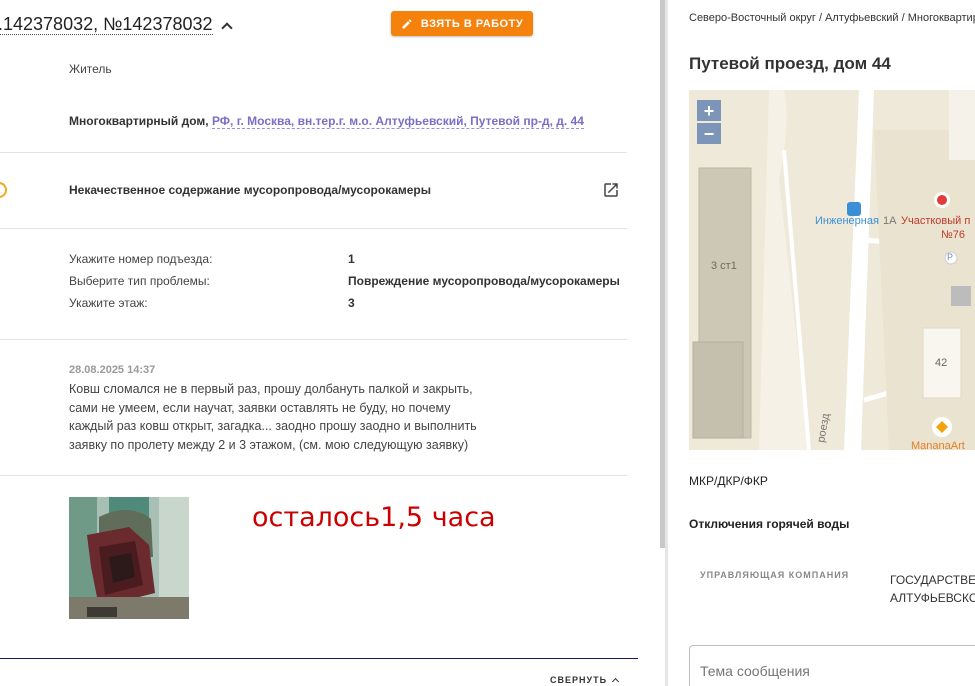 This screenshot has width=975, height=686. What do you see at coordinates (141, 259) in the screenshot?
I see `detail-label-entrance: Укажите номер подъезда:` at bounding box center [141, 259].